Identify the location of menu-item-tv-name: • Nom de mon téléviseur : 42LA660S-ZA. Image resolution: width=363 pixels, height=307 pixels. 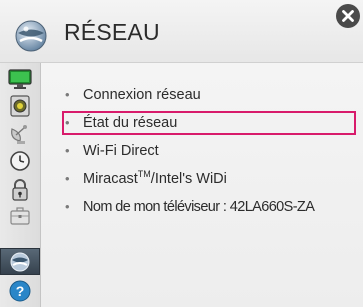
(209, 207).